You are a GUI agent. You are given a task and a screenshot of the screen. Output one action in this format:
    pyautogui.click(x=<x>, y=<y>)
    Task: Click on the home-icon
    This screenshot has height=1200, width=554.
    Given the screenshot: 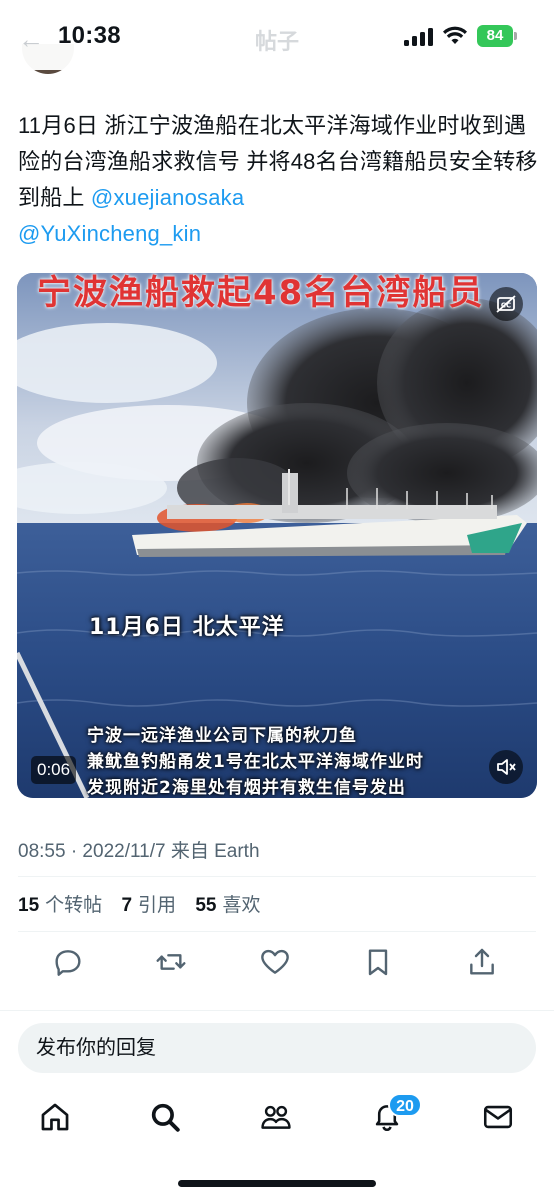 What is the action you would take?
    pyautogui.click(x=55, y=1117)
    